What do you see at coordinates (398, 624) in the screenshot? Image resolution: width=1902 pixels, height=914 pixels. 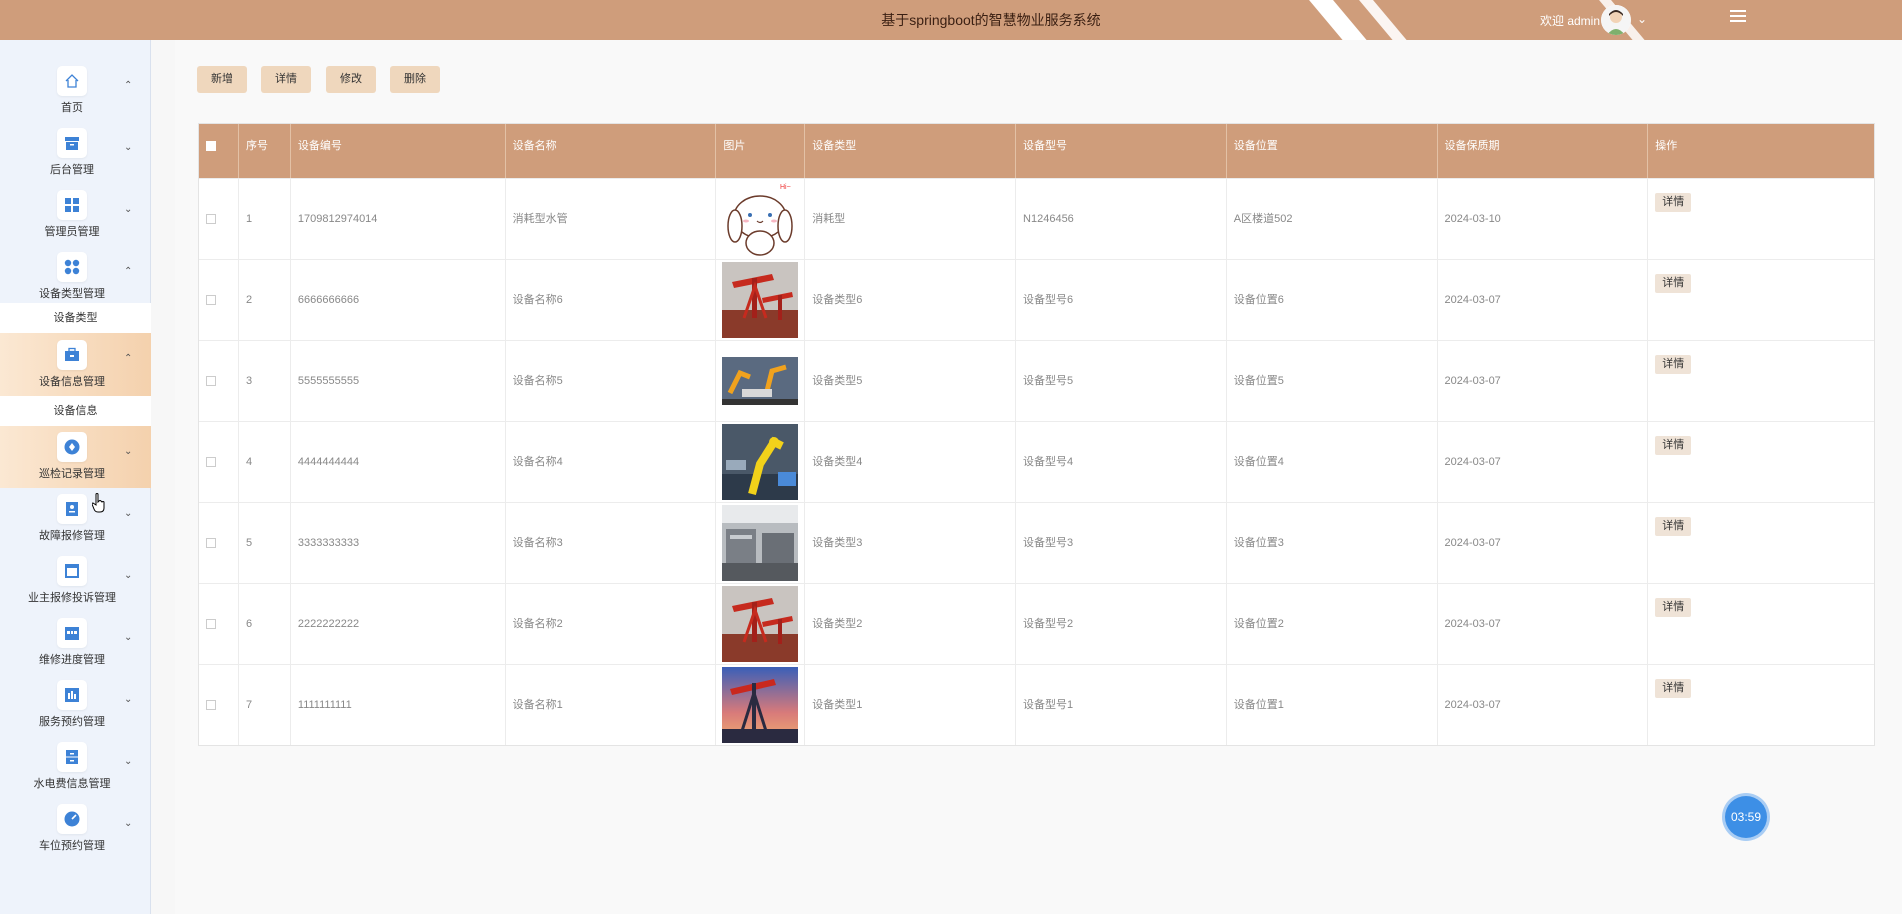 I see `cell-code: 2222222222` at bounding box center [398, 624].